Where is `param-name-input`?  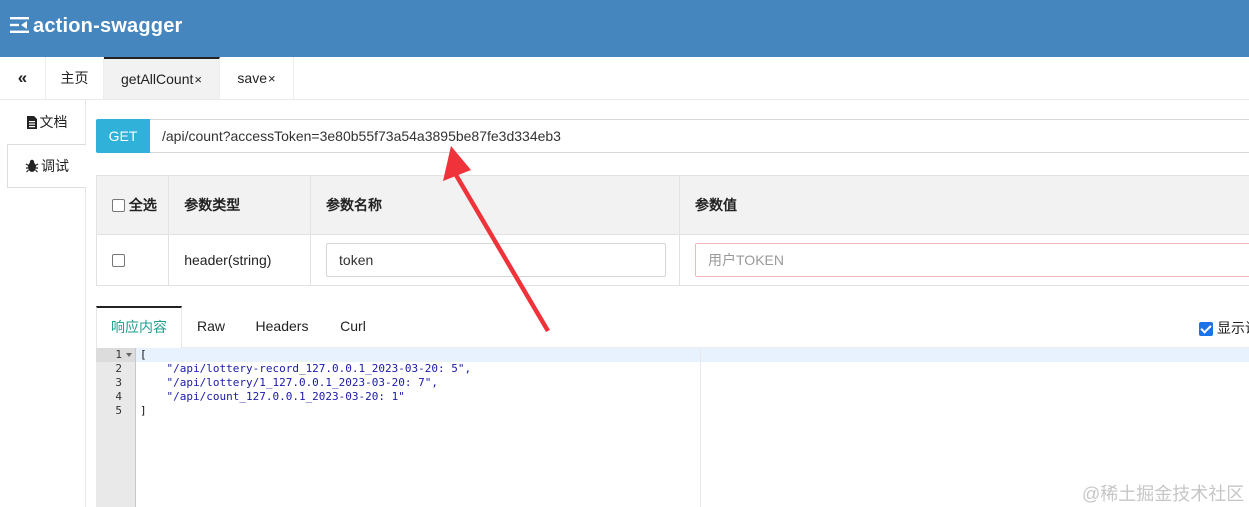
param-name-input is located at coordinates (496, 260).